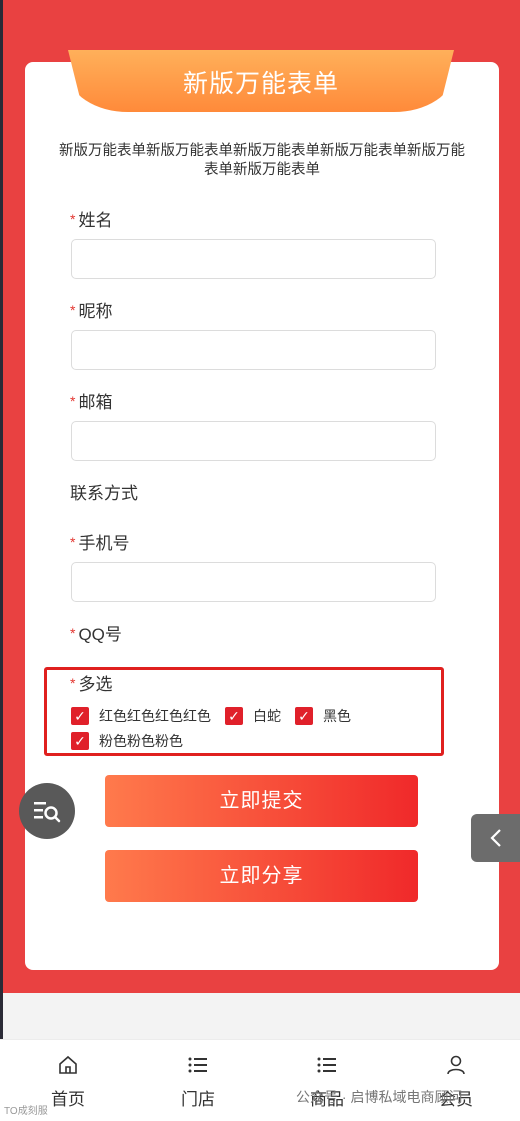 The width and height of the screenshot is (520, 1121). I want to click on checkbox-black: ✓, so click(304, 716).